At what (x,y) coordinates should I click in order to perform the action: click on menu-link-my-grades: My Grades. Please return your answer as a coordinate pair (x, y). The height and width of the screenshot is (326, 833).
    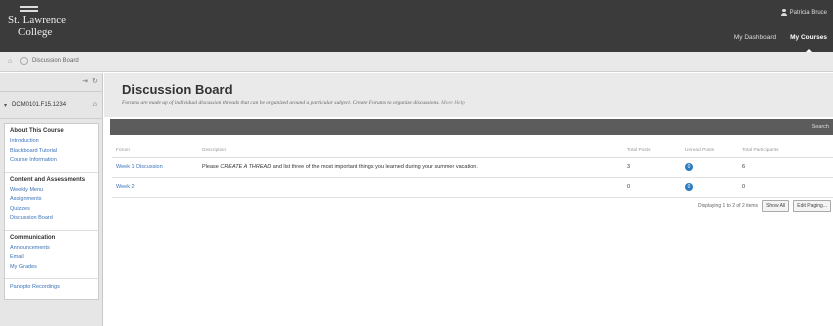
    Looking at the image, I should click on (51, 268).